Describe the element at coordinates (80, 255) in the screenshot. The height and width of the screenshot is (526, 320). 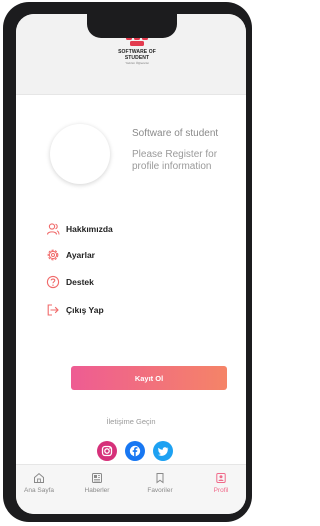
I see `menu-item-label: Ayarlar` at that location.